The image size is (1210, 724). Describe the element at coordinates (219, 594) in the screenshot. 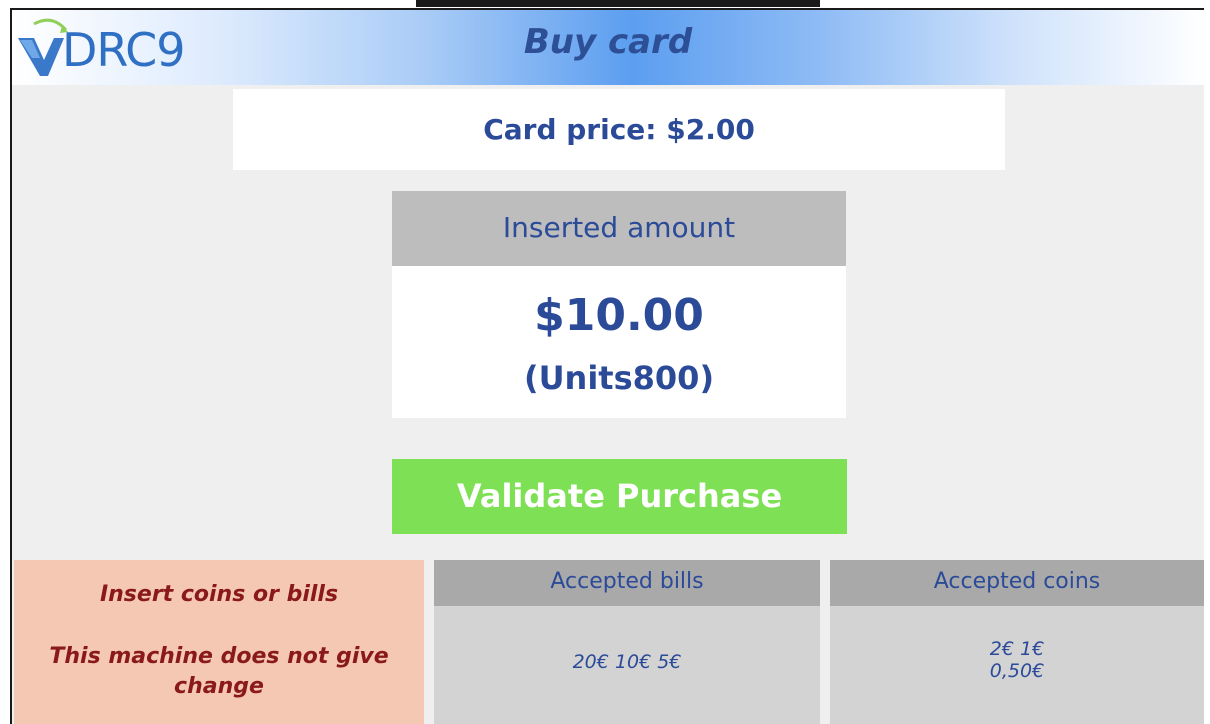

I see `insert-instruction: Insert coins or bills` at that location.